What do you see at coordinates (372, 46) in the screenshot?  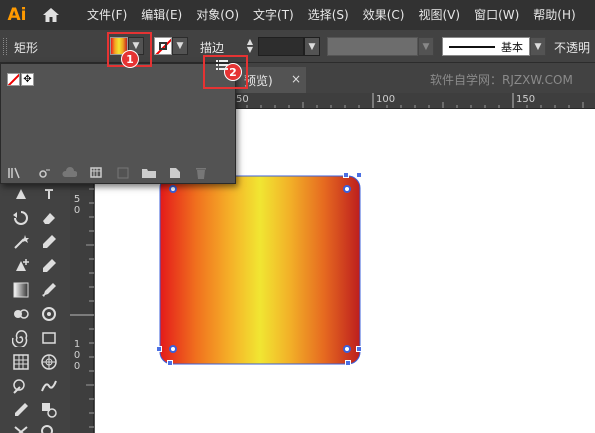 I see `variable-width-profile` at bounding box center [372, 46].